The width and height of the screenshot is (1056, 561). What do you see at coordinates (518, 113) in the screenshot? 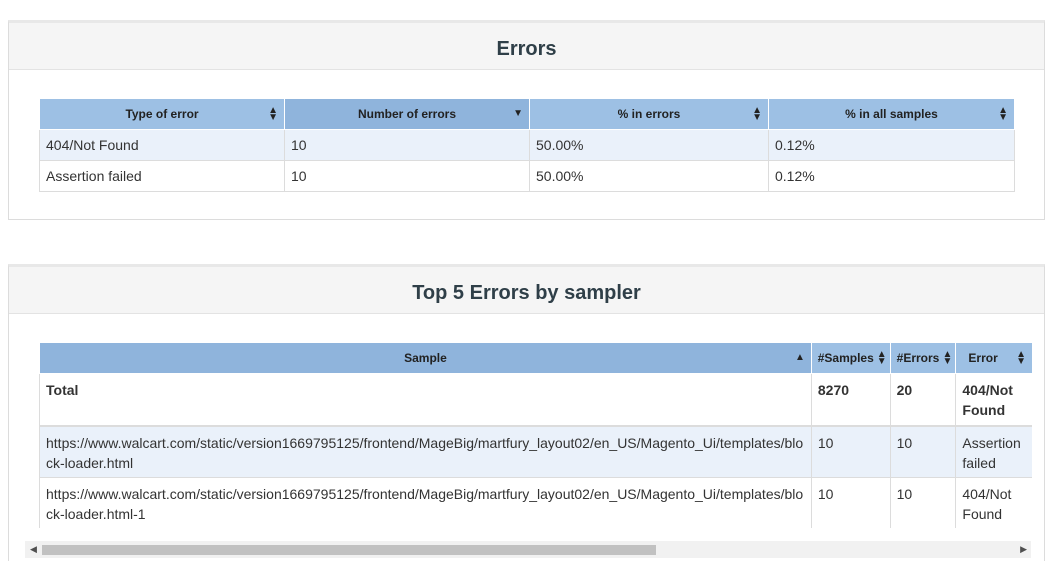
I see `sort-desc-icon: ▼` at bounding box center [518, 113].